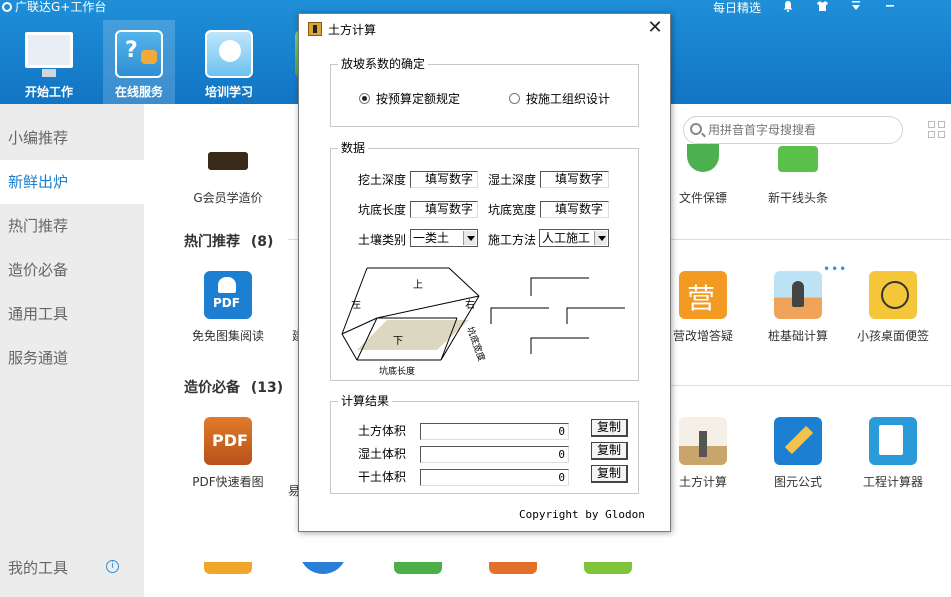 Image resolution: width=951 pixels, height=597 pixels. Describe the element at coordinates (323, 568) in the screenshot. I see `chat-bubble-icon` at that location.